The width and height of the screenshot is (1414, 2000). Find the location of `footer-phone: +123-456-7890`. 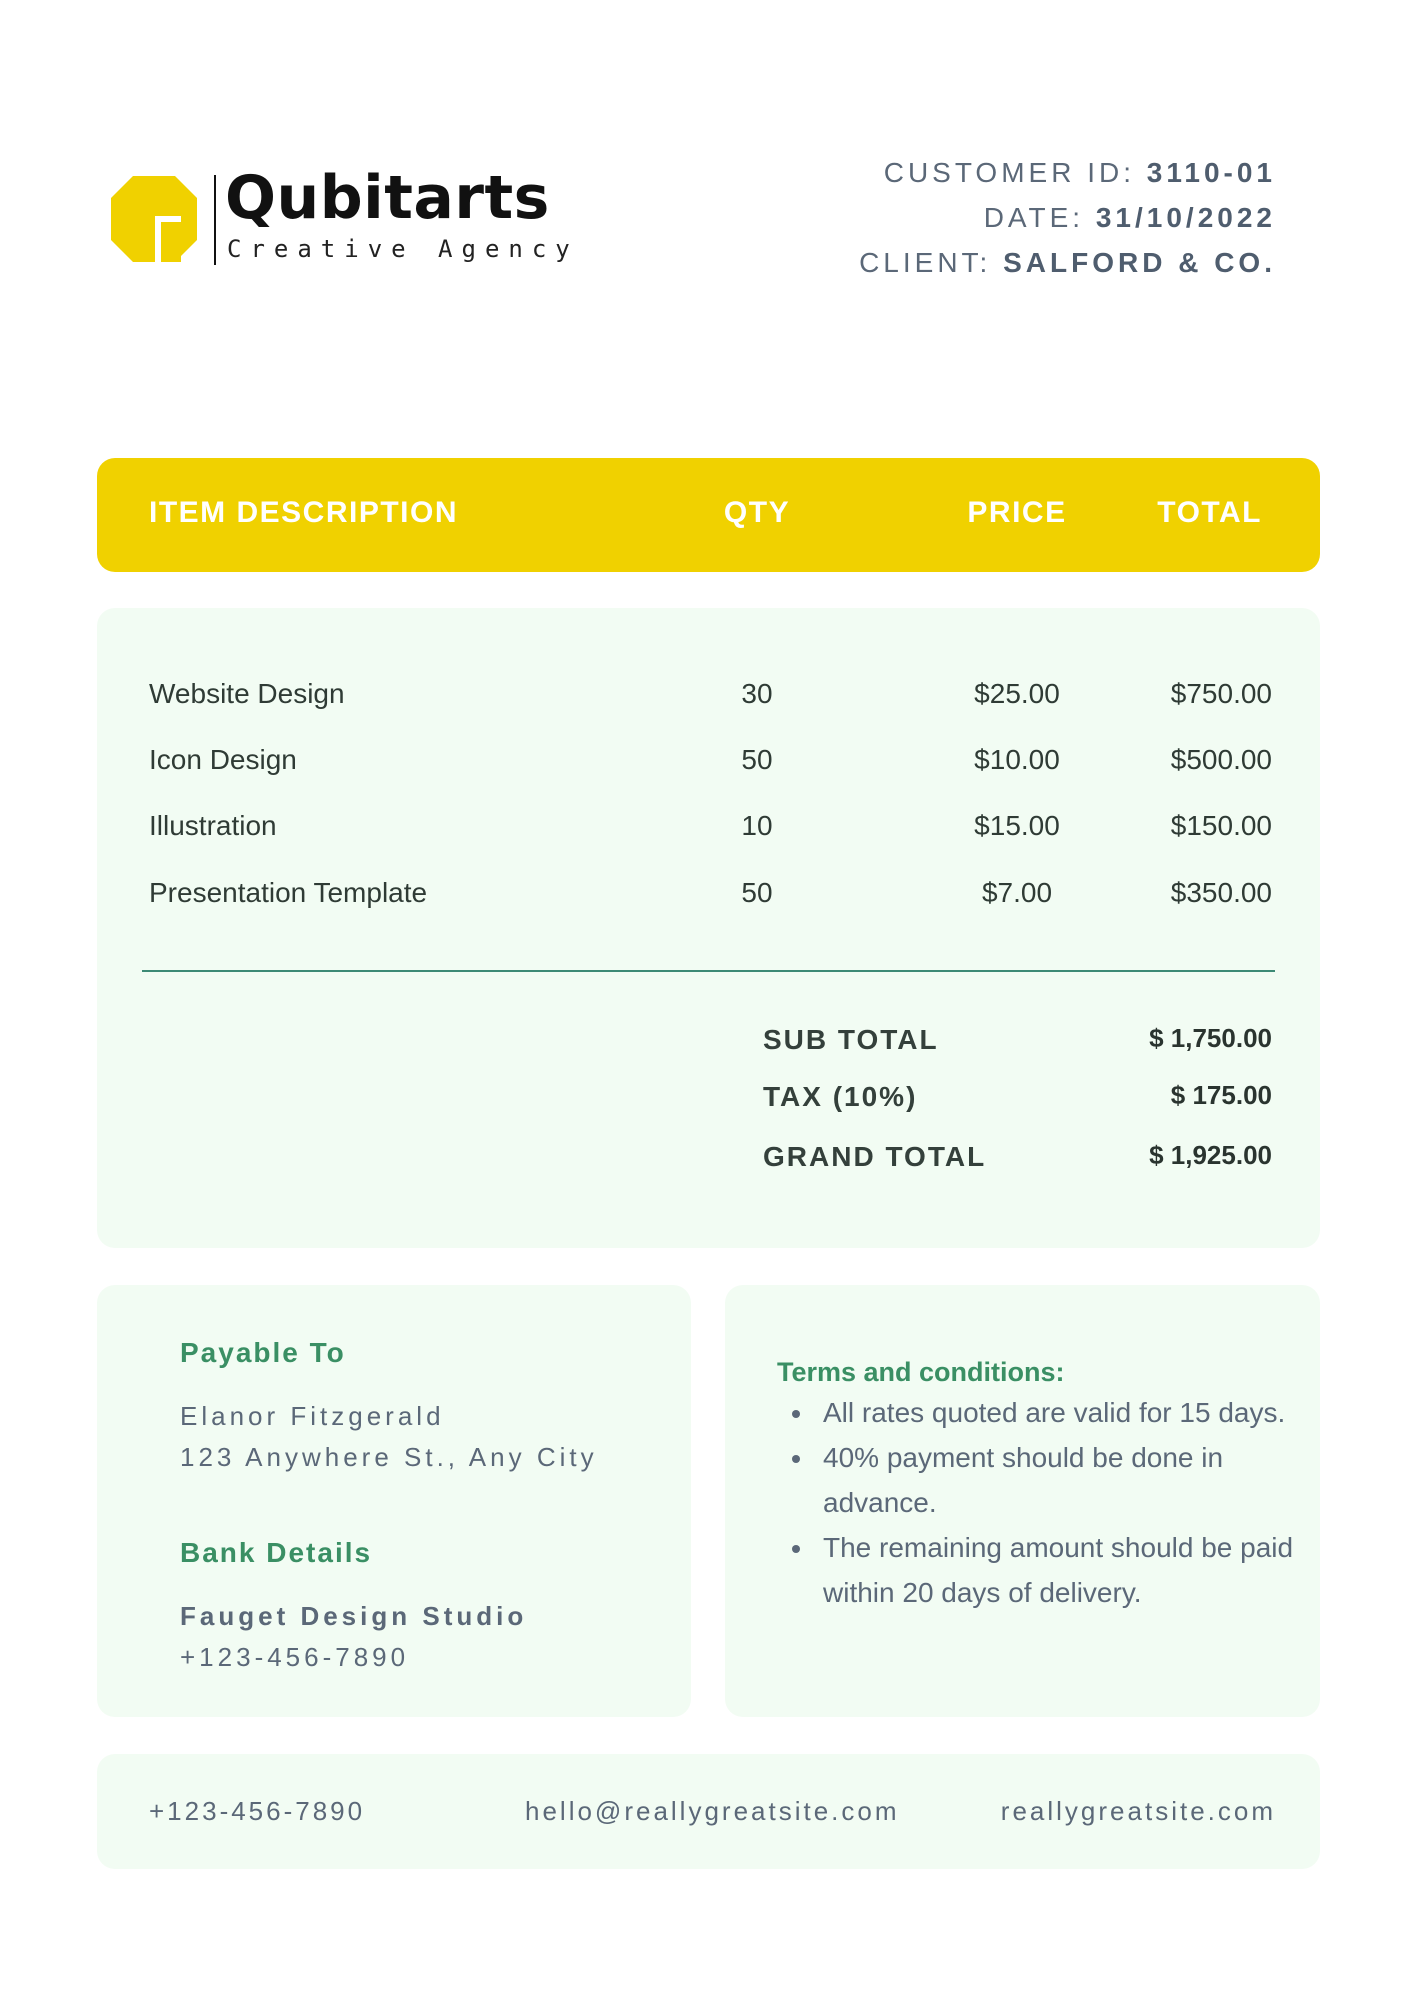

footer-phone: +123-456-7890 is located at coordinates (257, 1811).